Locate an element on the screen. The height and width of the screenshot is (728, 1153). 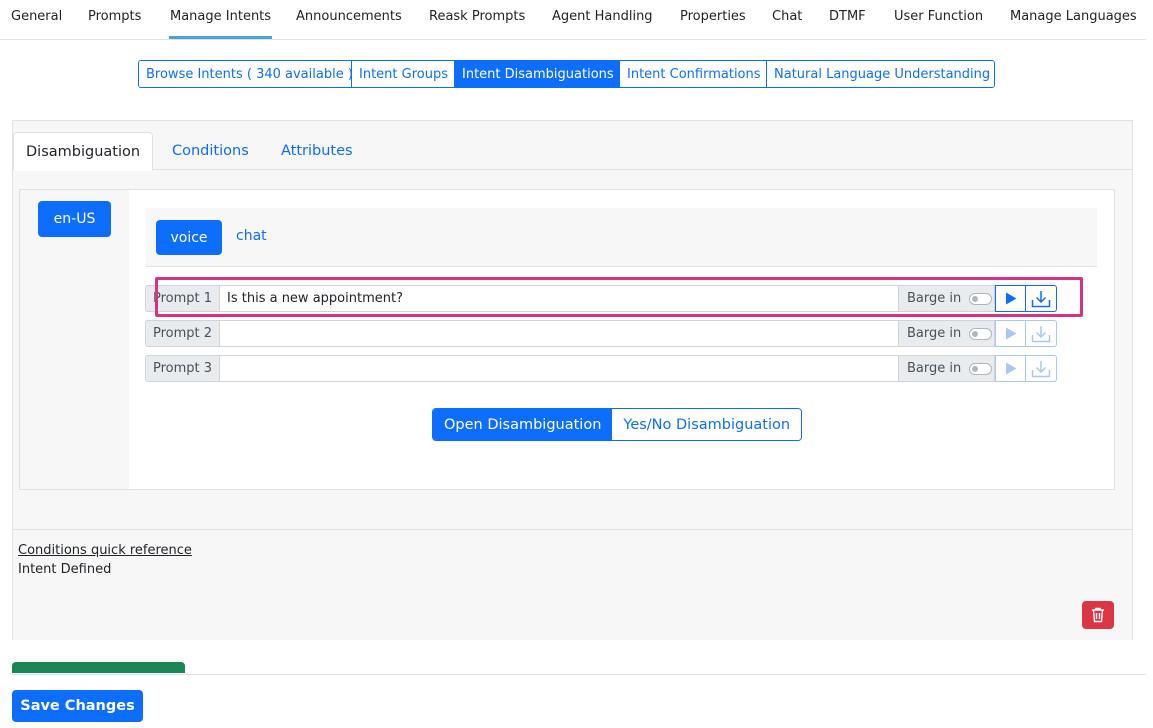
prompt-1-input: Is this a new appointment? is located at coordinates (559, 298).